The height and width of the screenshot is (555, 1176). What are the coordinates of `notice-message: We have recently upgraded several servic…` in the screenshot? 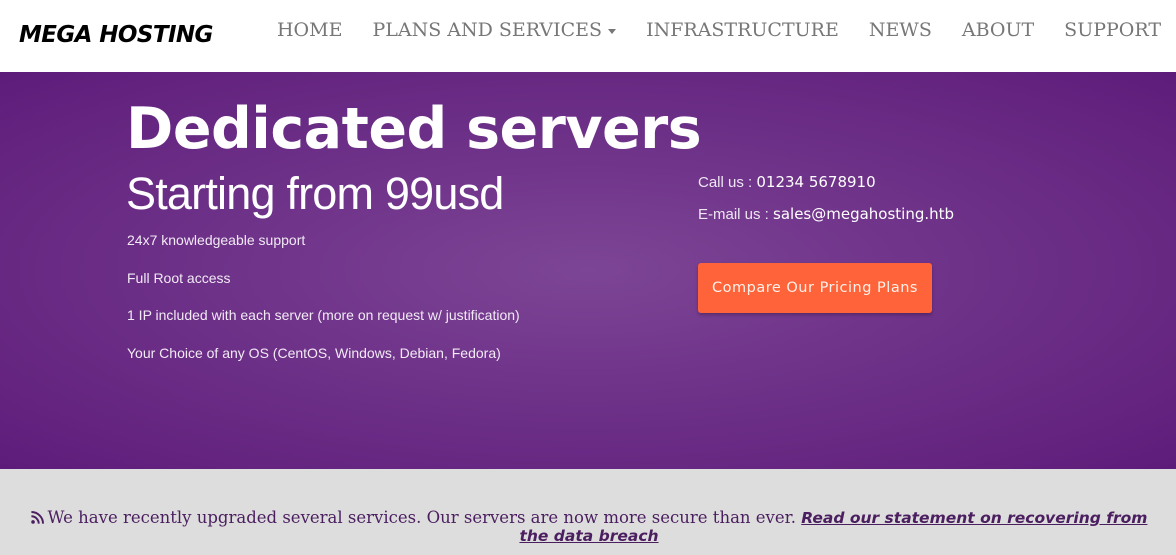 It's located at (589, 527).